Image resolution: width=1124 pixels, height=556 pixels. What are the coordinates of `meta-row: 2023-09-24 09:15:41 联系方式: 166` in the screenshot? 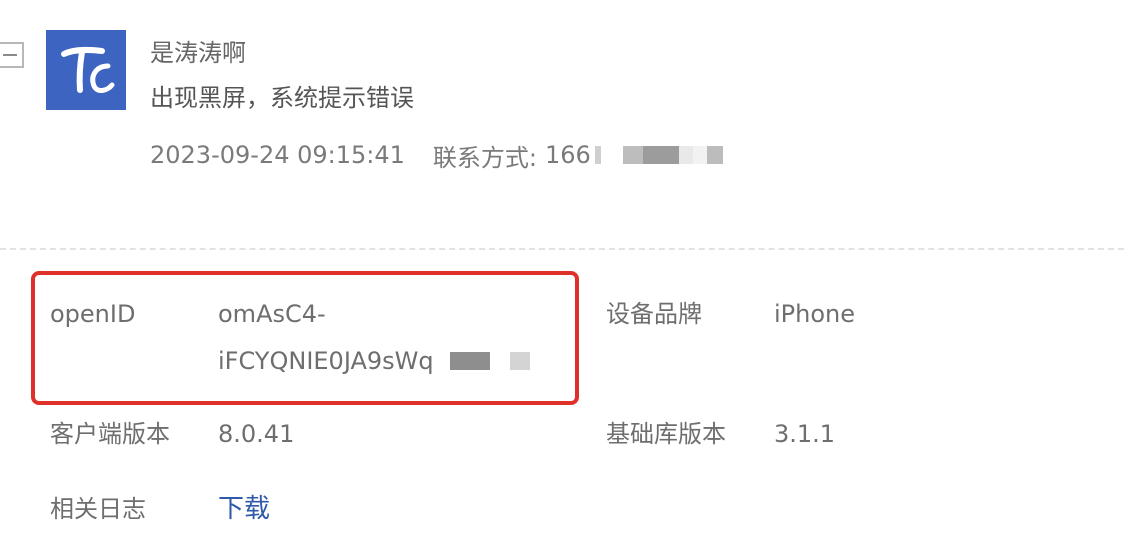 It's located at (436, 155).